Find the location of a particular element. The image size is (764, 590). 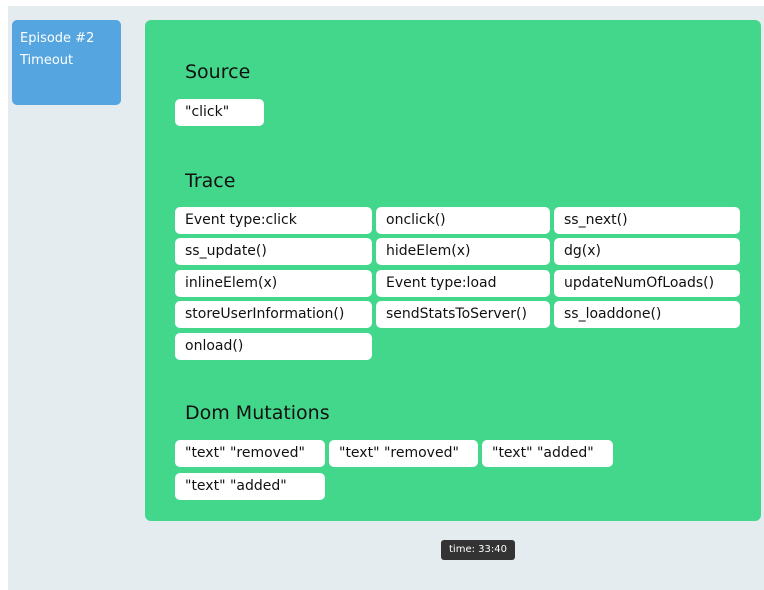

episode-card: Episode #2 Timeout is located at coordinates (66, 62).